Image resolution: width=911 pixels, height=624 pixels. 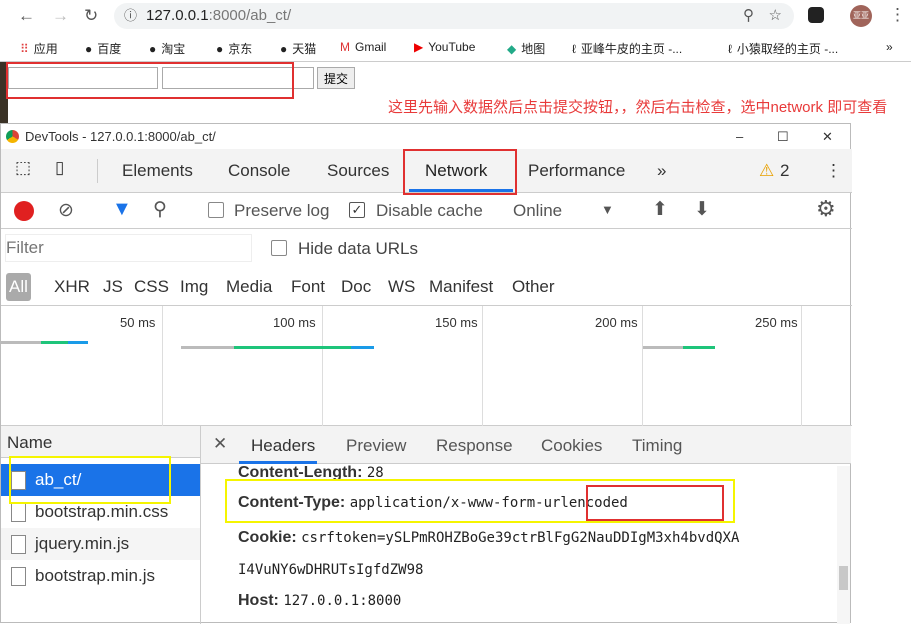 I want to click on menu-icon: ⋮, so click(x=897, y=15).